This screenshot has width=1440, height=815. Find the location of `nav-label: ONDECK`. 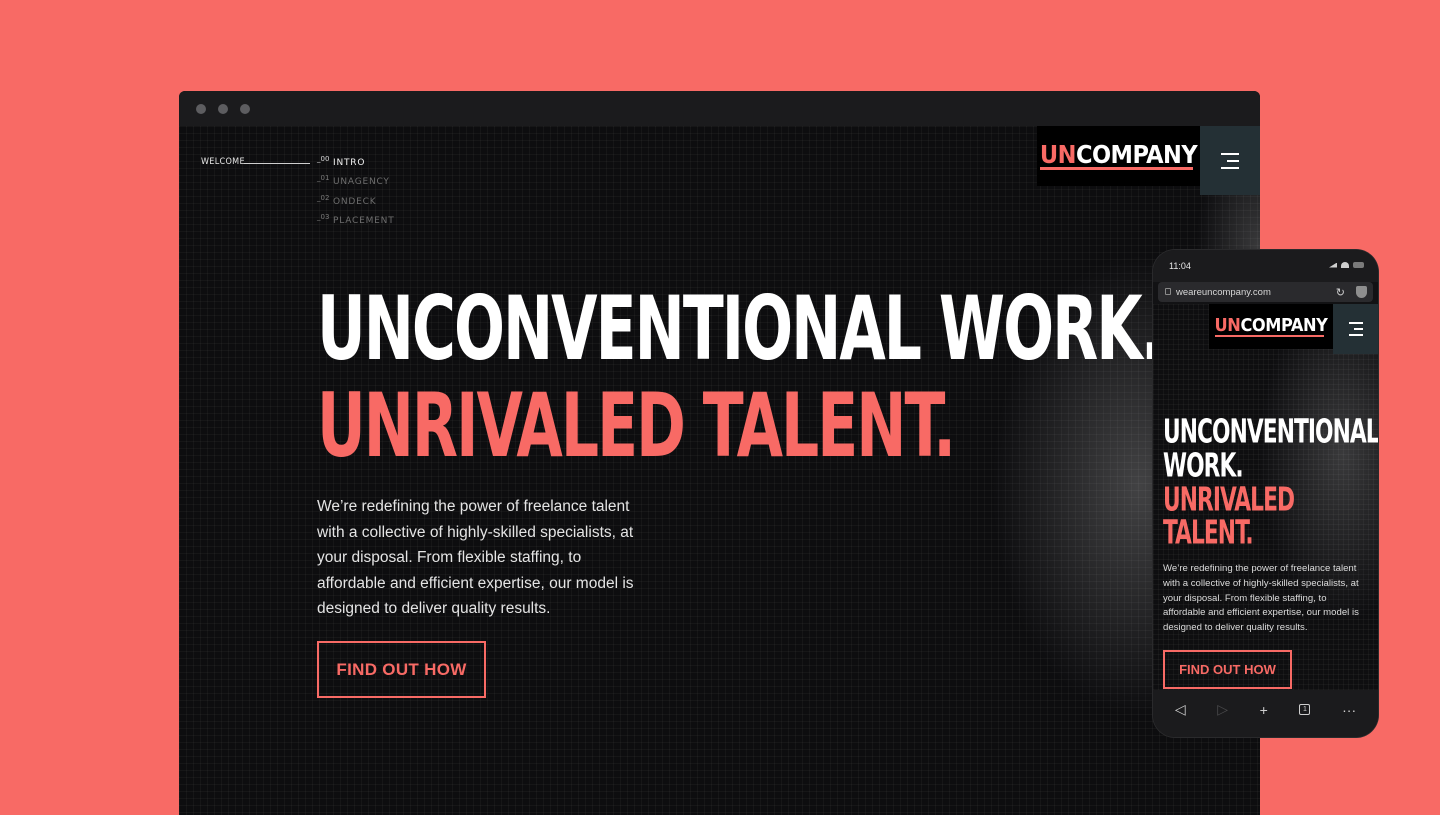

nav-label: ONDECK is located at coordinates (355, 201).